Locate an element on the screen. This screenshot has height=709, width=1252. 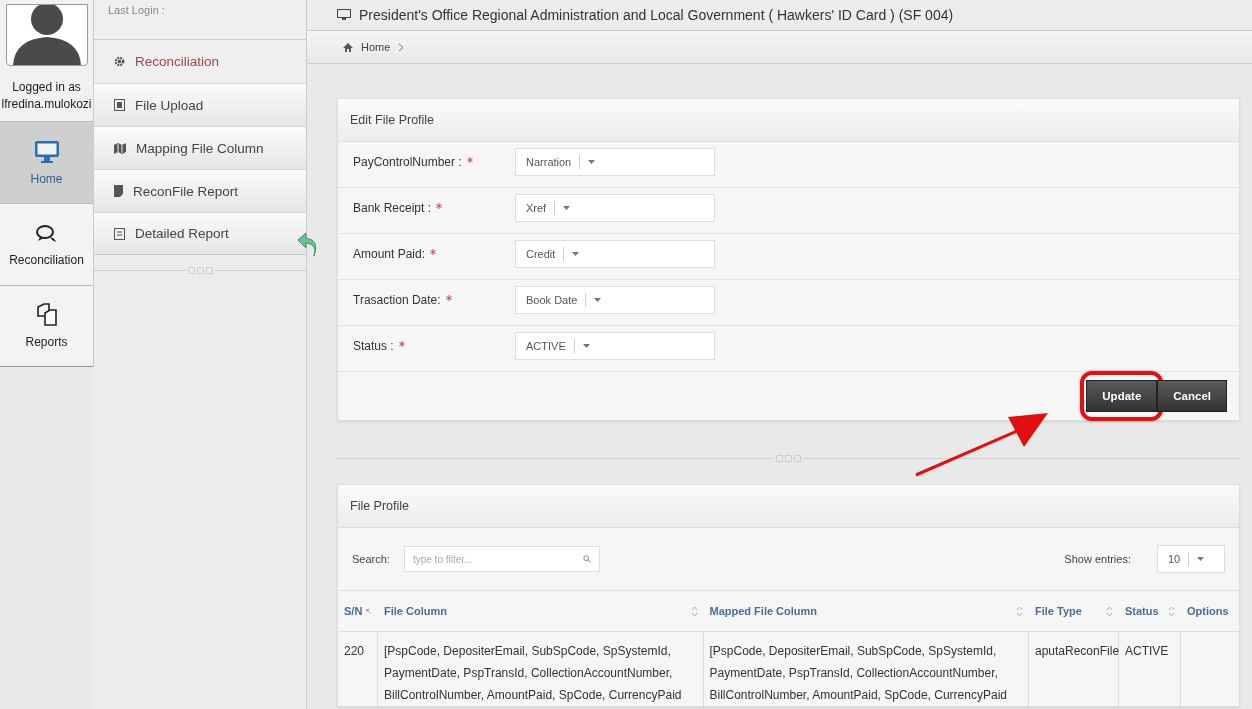
show-entries-label: Show entries: is located at coordinates (1097, 559).